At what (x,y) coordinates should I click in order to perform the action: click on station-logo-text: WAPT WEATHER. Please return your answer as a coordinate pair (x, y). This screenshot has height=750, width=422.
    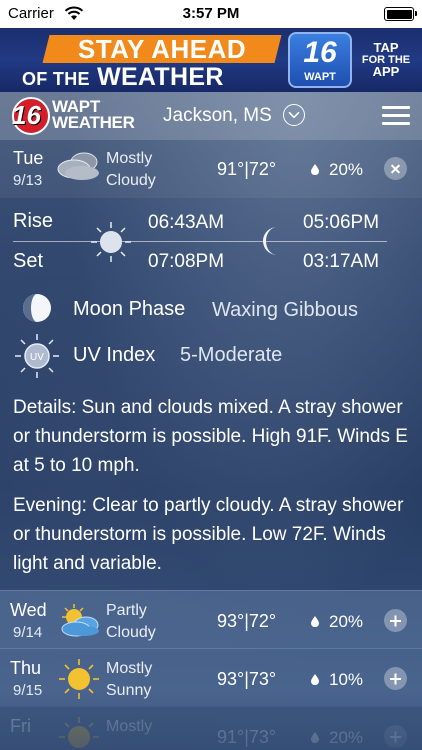
    Looking at the image, I should click on (93, 115).